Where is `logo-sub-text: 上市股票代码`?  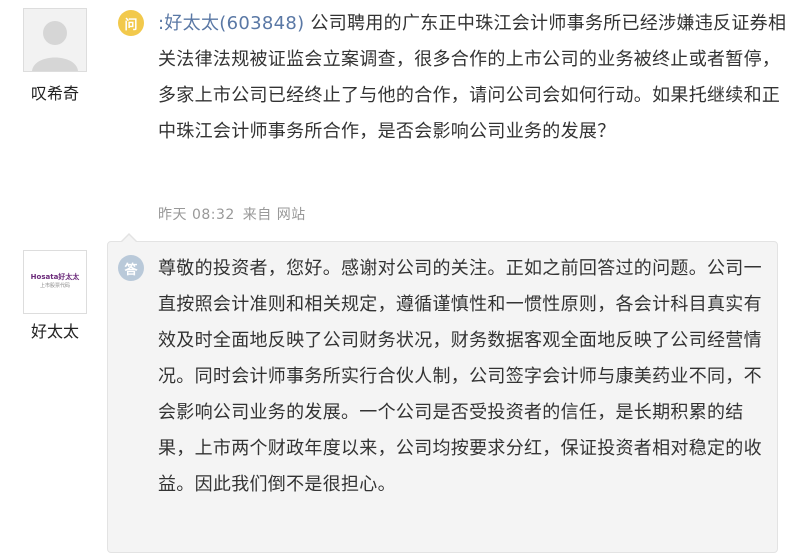
logo-sub-text: 上市股票代码 is located at coordinates (54, 286).